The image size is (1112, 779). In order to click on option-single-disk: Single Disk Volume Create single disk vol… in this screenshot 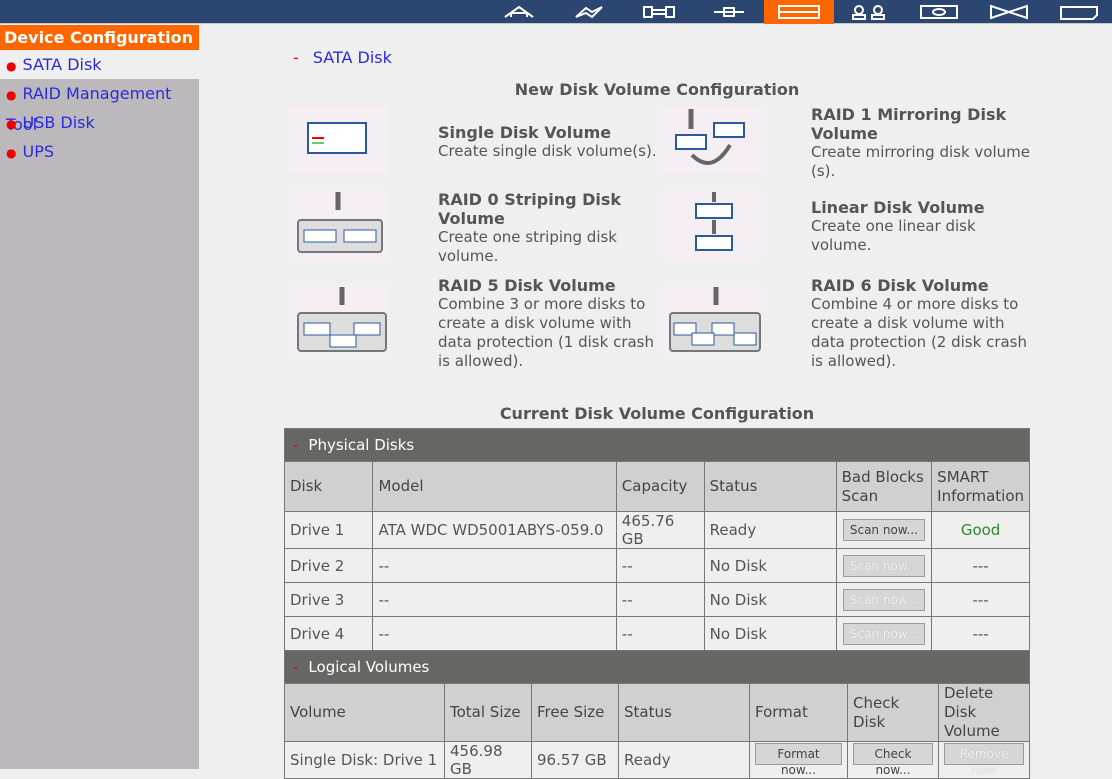, I will do `click(474, 145)`.